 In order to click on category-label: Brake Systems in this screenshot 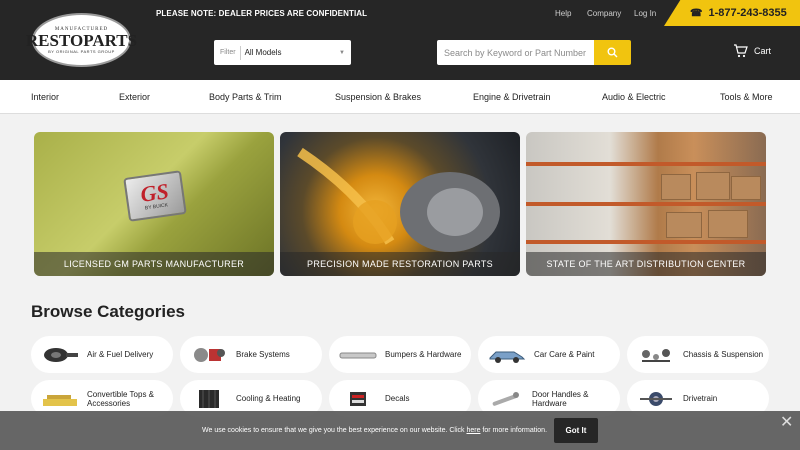, I will do `click(263, 354)`.